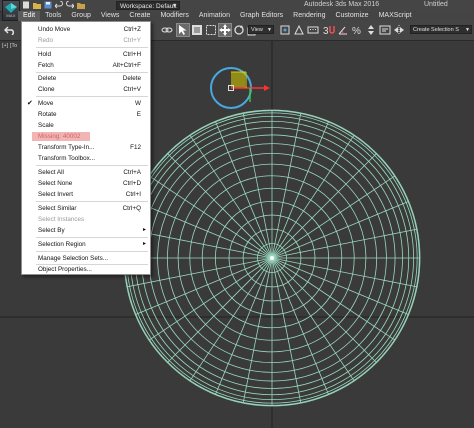 The image size is (474, 428). I want to click on file-title: Untitled, so click(436, 4).